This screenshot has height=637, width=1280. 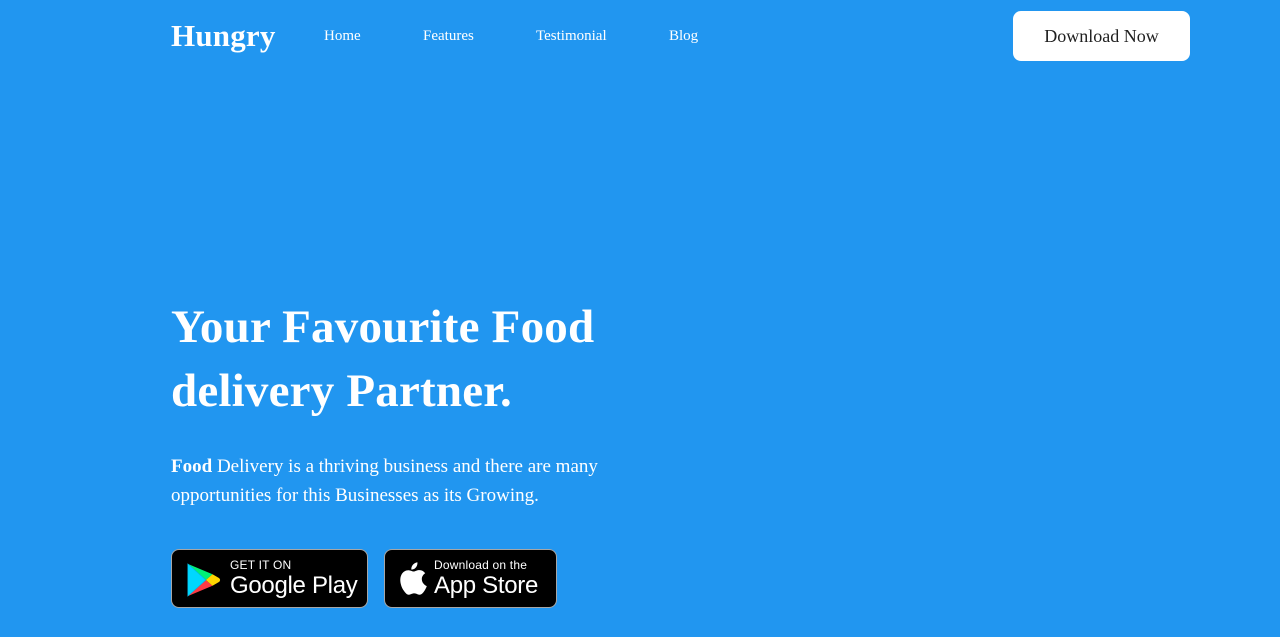 What do you see at coordinates (481, 565) in the screenshot?
I see `app-store-small-text: Download on the` at bounding box center [481, 565].